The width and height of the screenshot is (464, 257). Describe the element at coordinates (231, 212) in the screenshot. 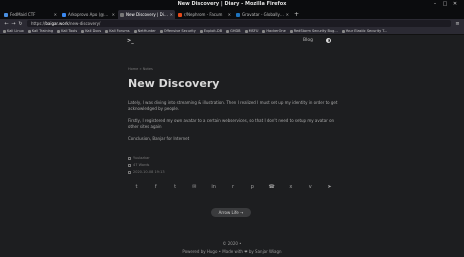

I see `next-post-button: Arrow Life →` at that location.